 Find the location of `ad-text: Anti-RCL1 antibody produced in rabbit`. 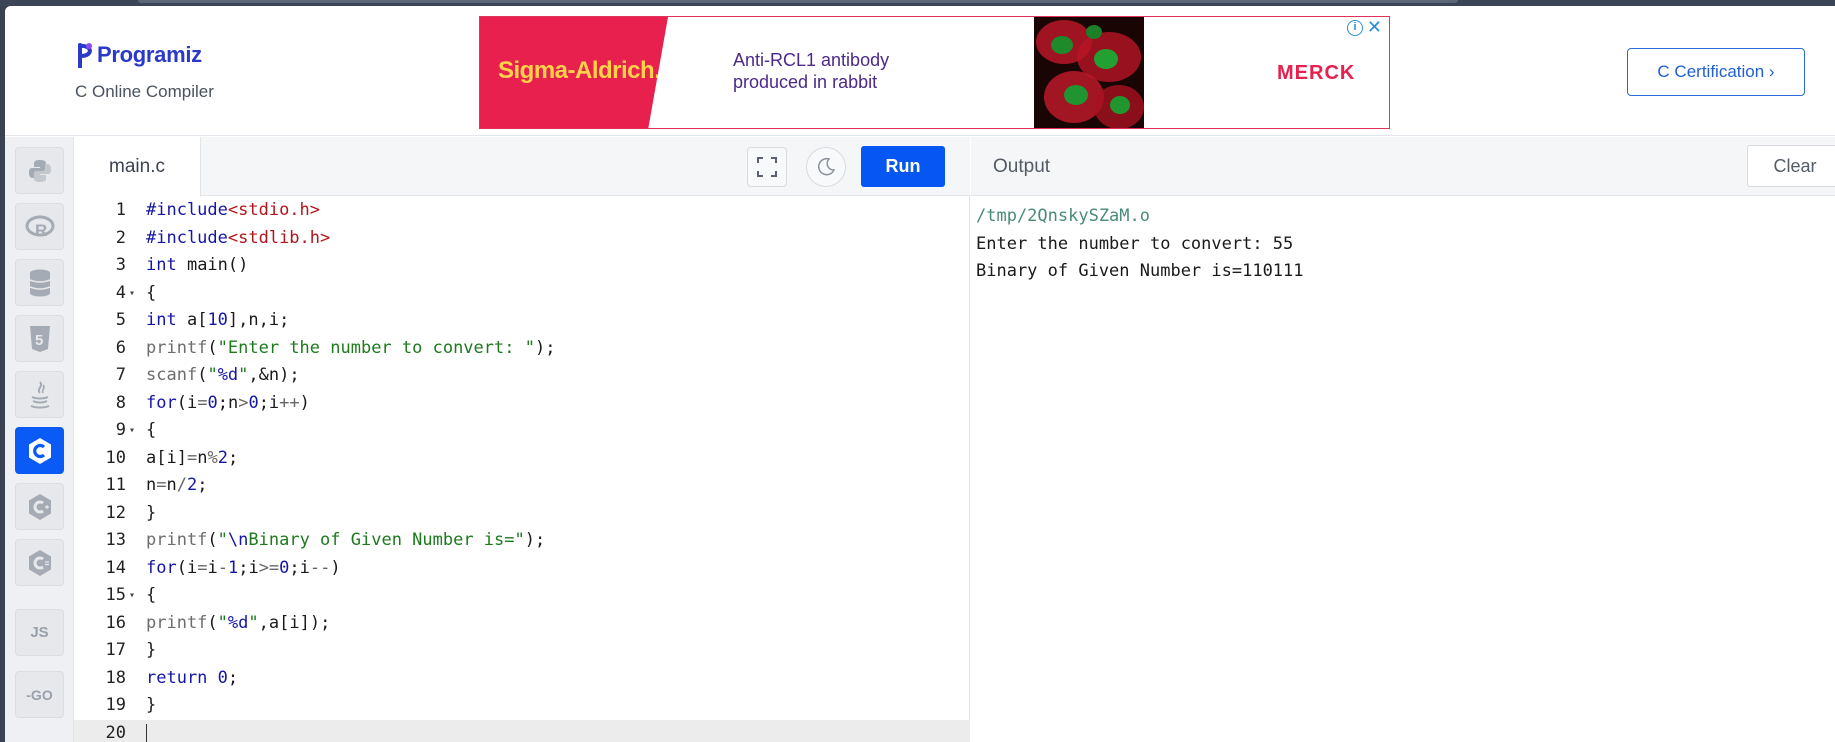

ad-text: Anti-RCL1 antibody produced in rabbit is located at coordinates (811, 71).